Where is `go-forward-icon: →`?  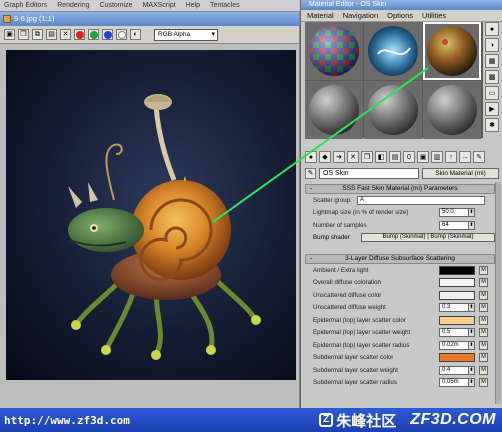 go-forward-icon: → is located at coordinates (465, 157).